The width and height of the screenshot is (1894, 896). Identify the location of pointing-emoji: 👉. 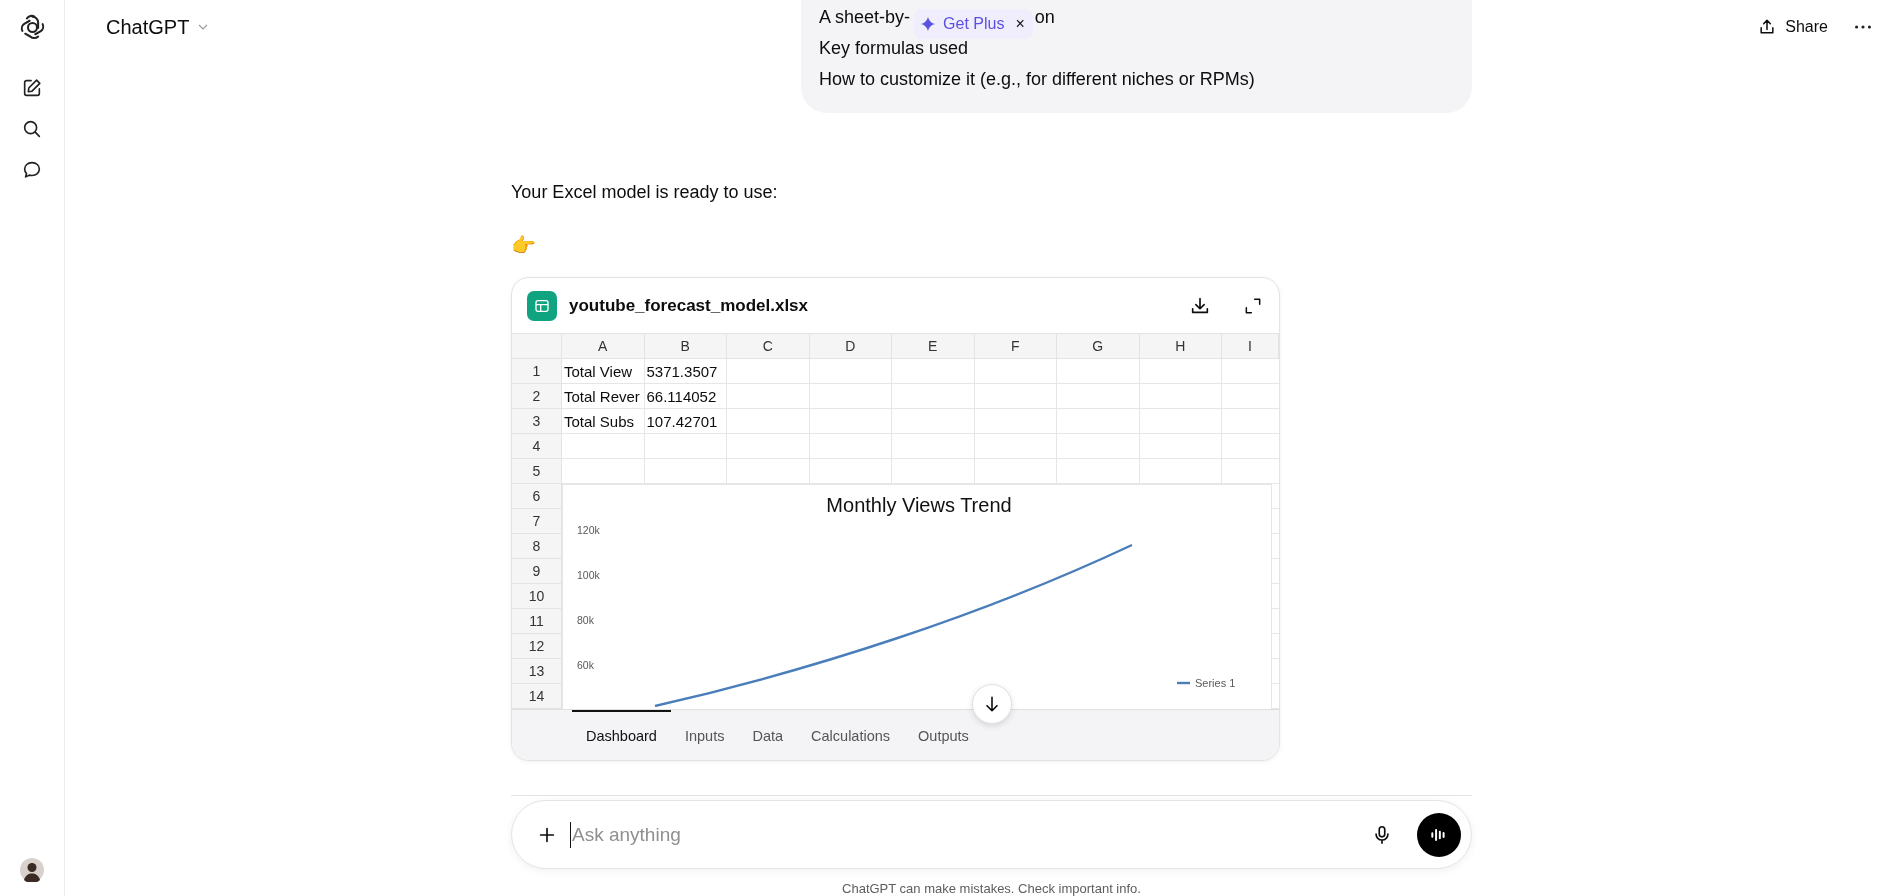
(523, 245).